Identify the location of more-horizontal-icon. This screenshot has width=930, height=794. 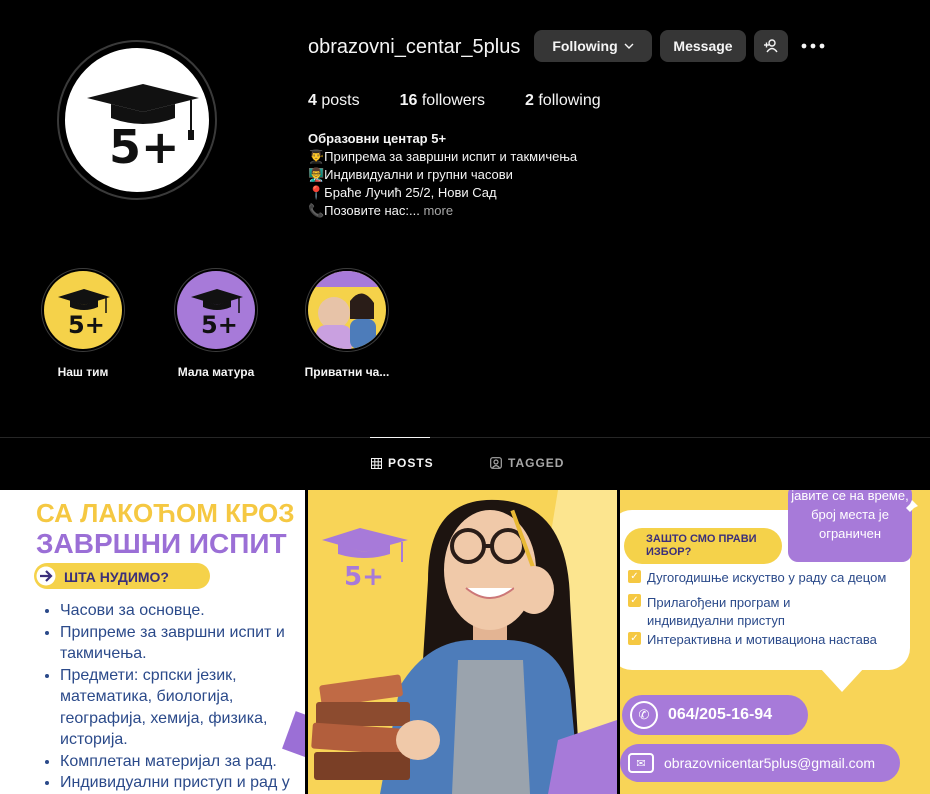
(813, 46).